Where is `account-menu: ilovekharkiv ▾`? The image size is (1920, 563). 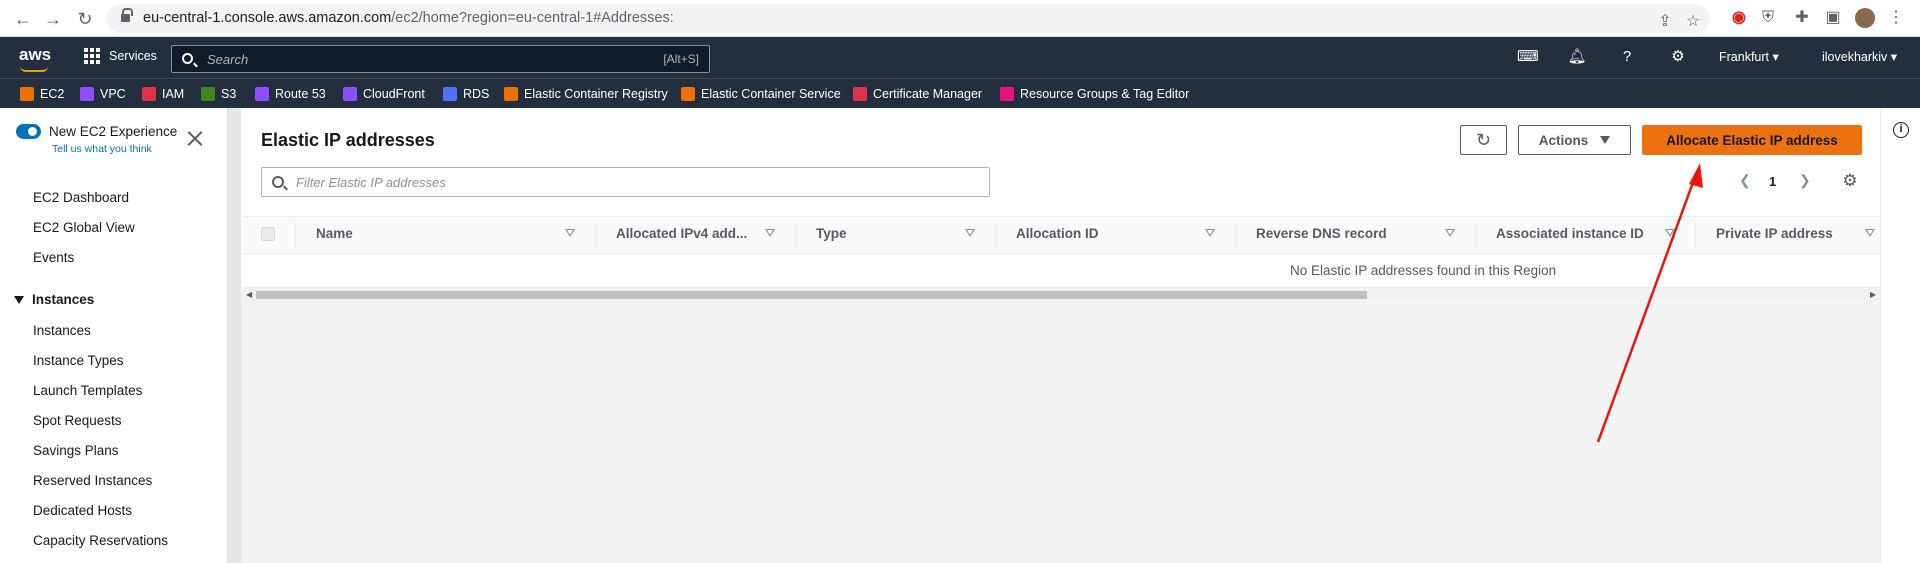
account-menu: ilovekharkiv ▾ is located at coordinates (1859, 56).